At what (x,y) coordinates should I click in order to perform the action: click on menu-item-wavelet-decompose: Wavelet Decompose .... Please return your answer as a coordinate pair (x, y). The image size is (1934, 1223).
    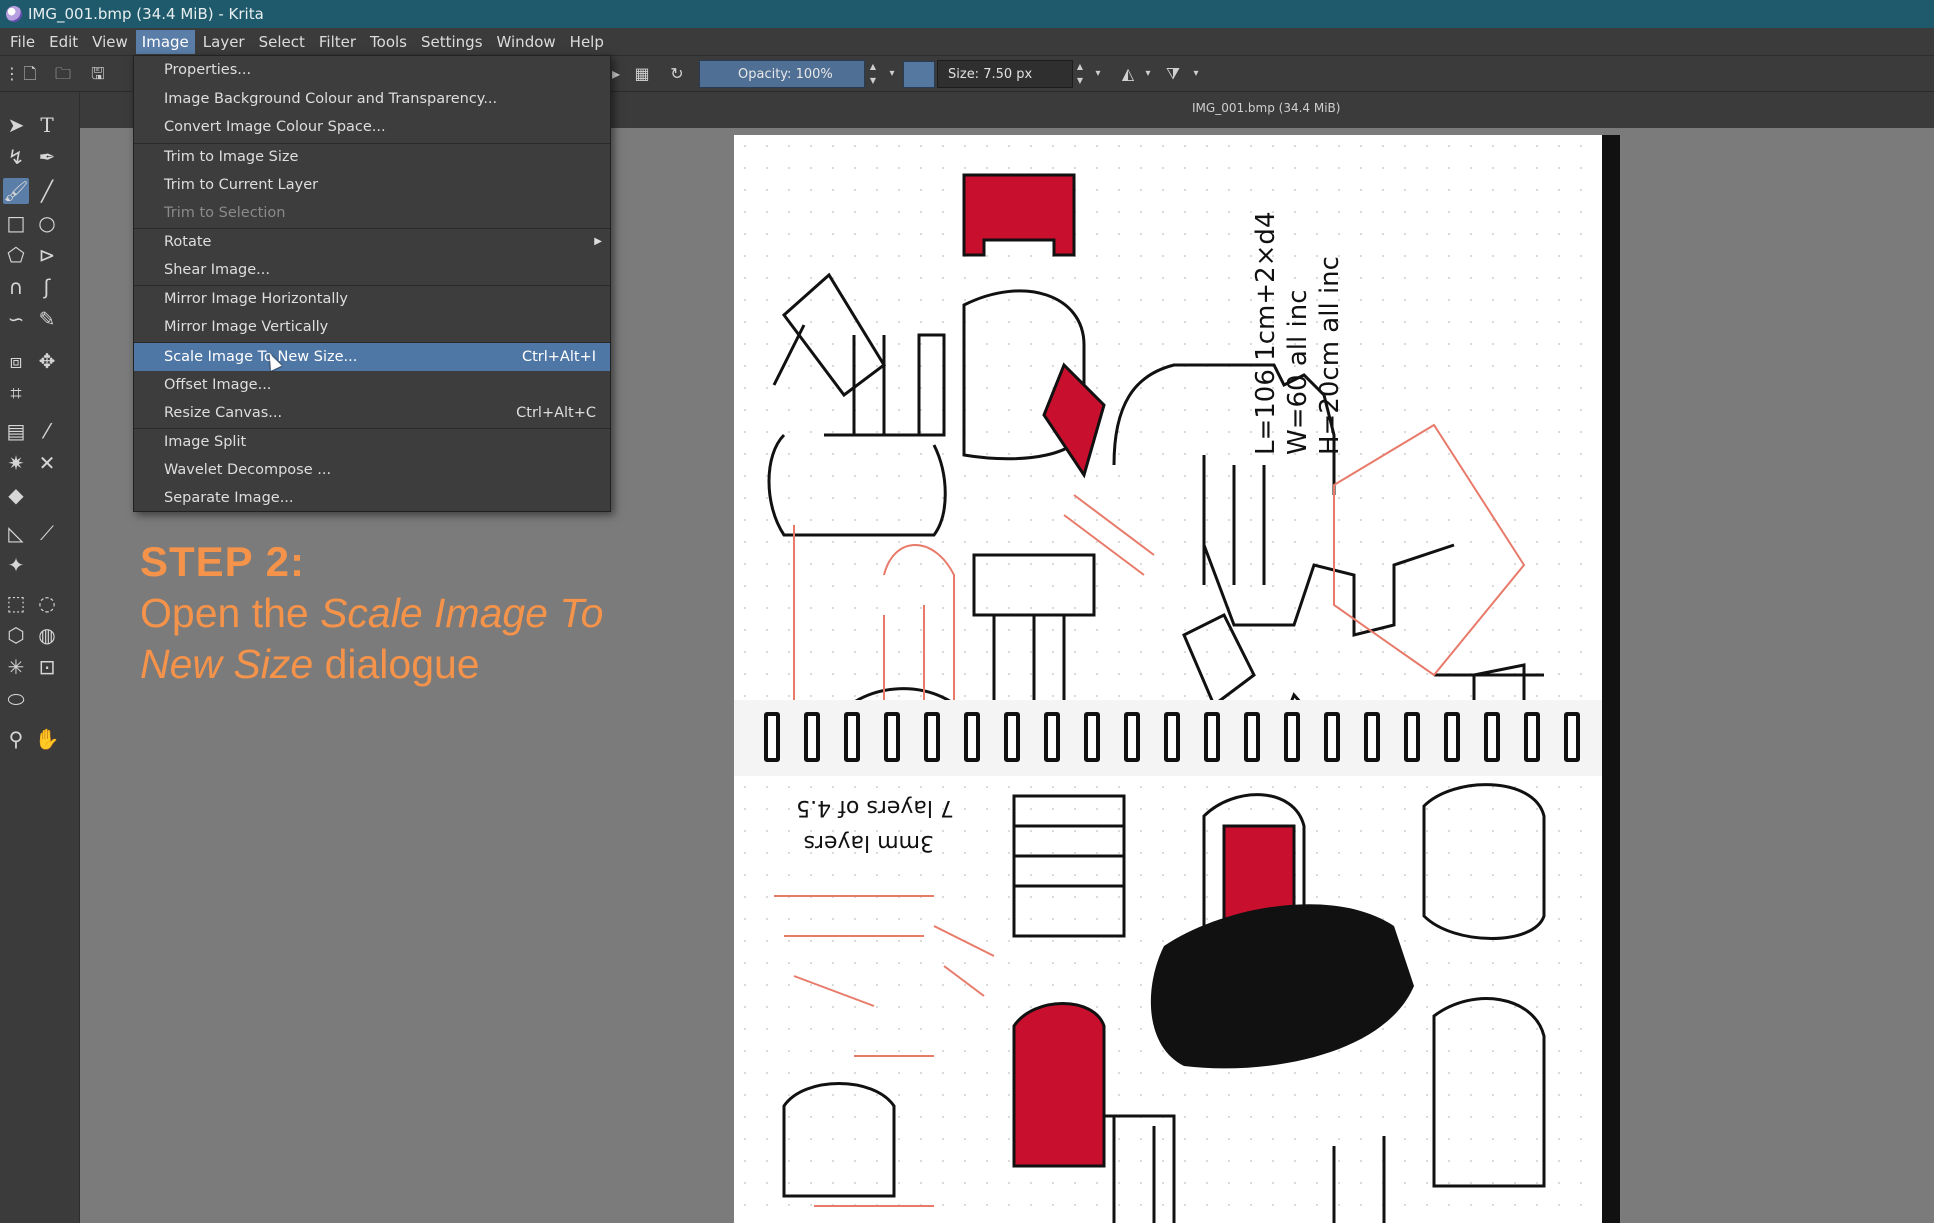
    Looking at the image, I should click on (372, 470).